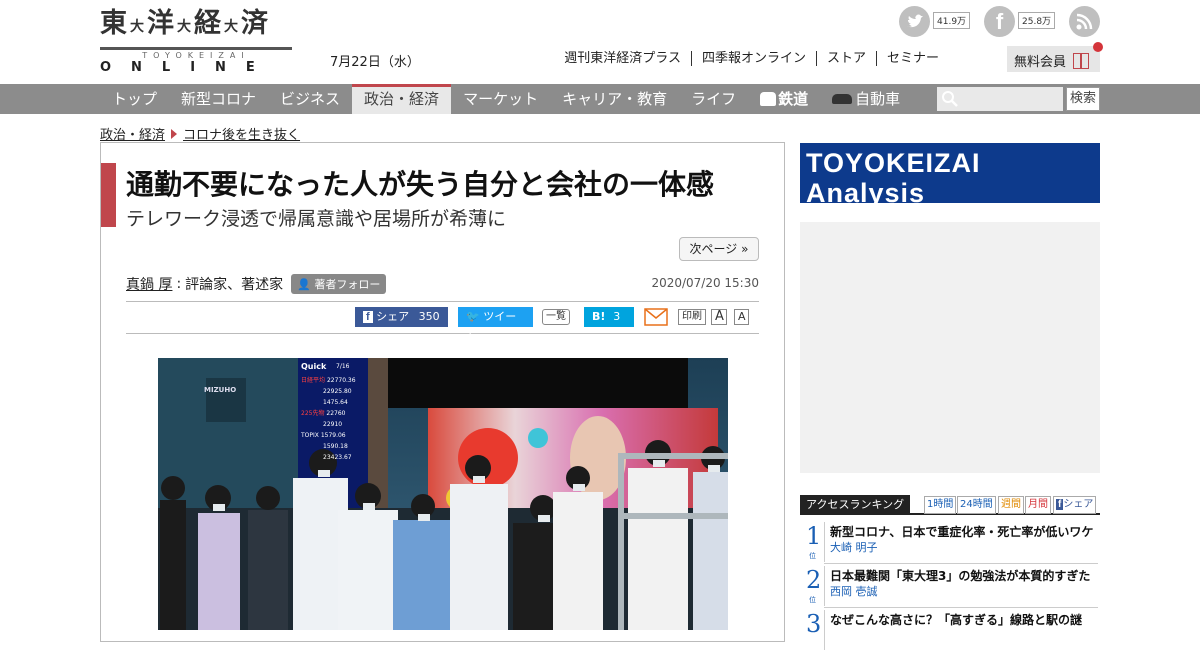 The height and width of the screenshot is (652, 1200). I want to click on rank-title: 新型コロナ、日本で重症化率・死亡率が低いワケ, so click(961, 531).